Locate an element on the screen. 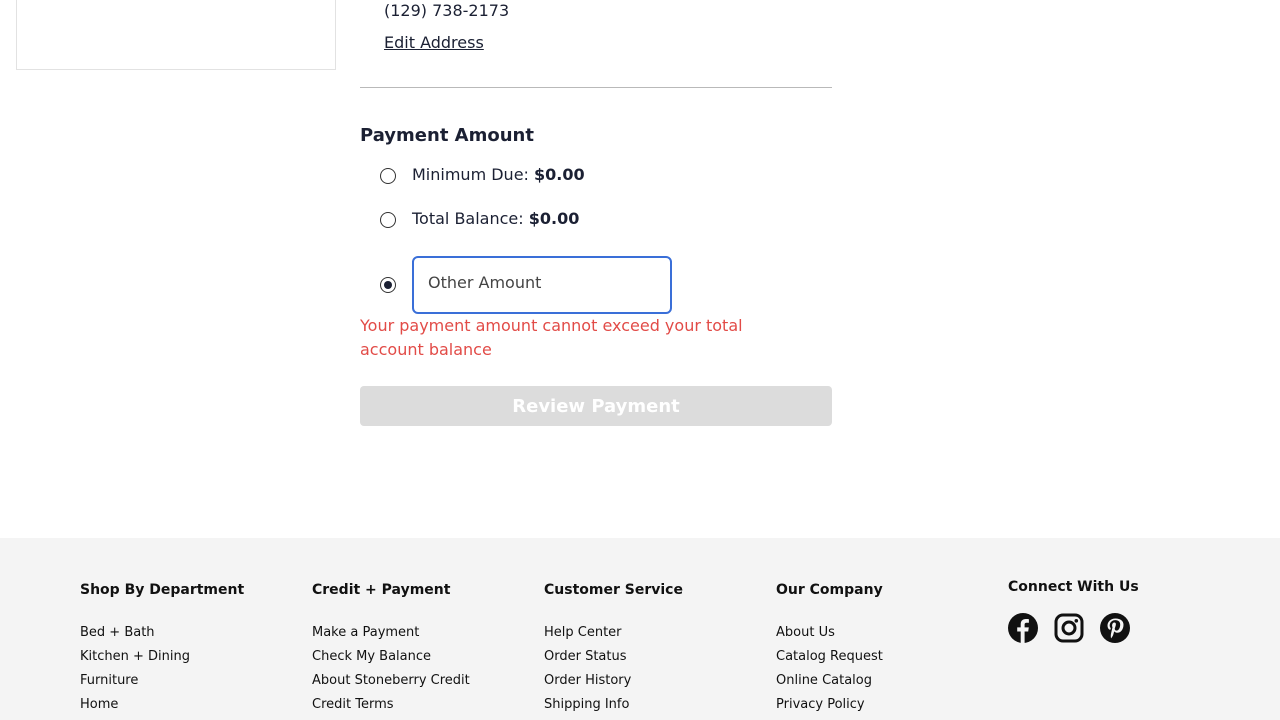 This screenshot has width=1280, height=720. footer-link: Home is located at coordinates (135, 705).